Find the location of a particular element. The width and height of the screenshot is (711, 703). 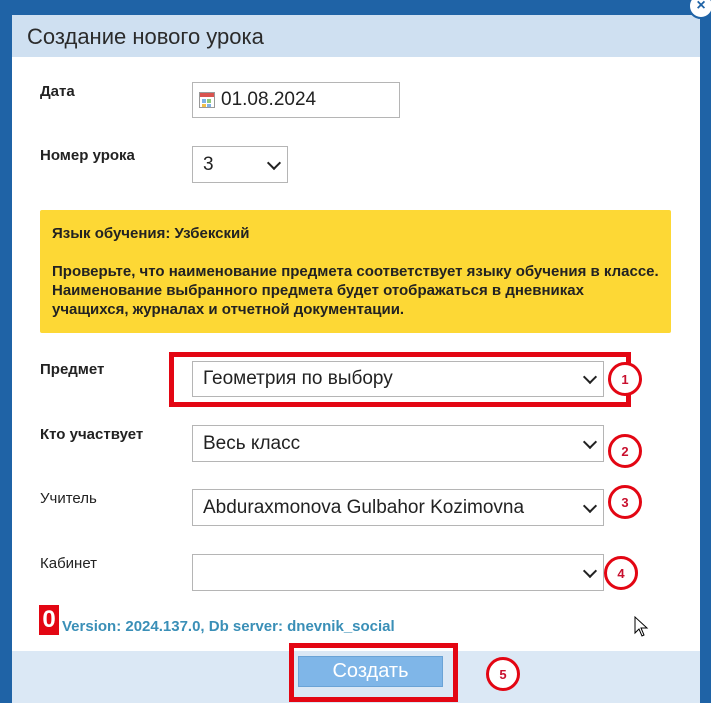

annotation-badge-3: 3 is located at coordinates (625, 502).